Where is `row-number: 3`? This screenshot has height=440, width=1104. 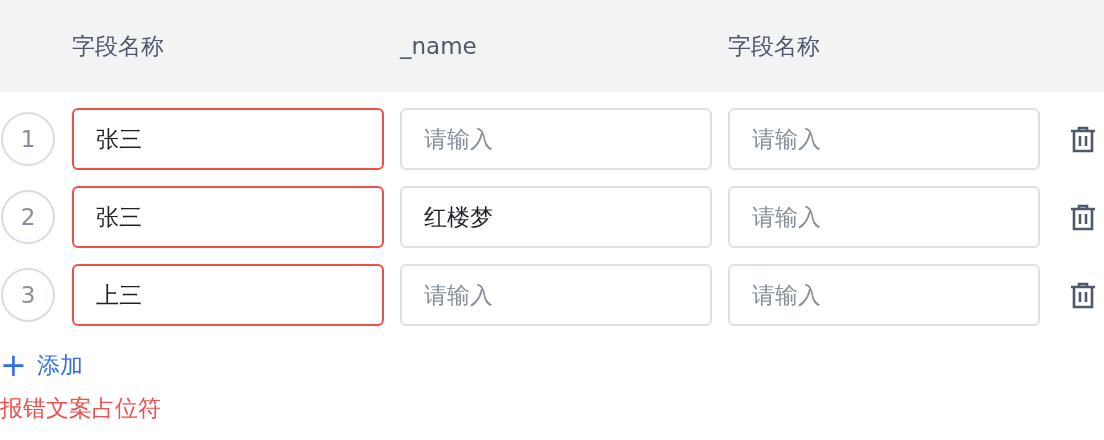
row-number: 3 is located at coordinates (28, 295).